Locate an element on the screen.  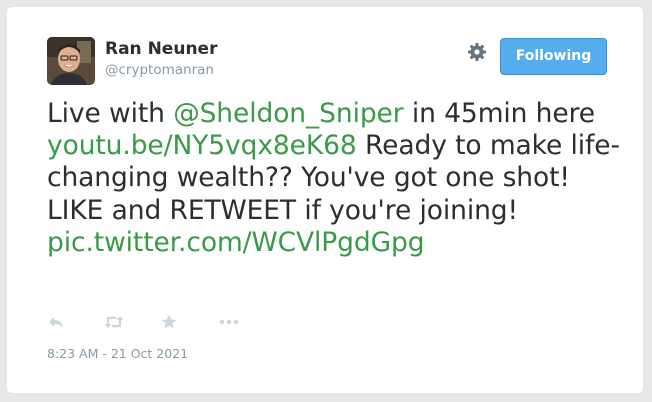
reply-icon is located at coordinates (56, 324).